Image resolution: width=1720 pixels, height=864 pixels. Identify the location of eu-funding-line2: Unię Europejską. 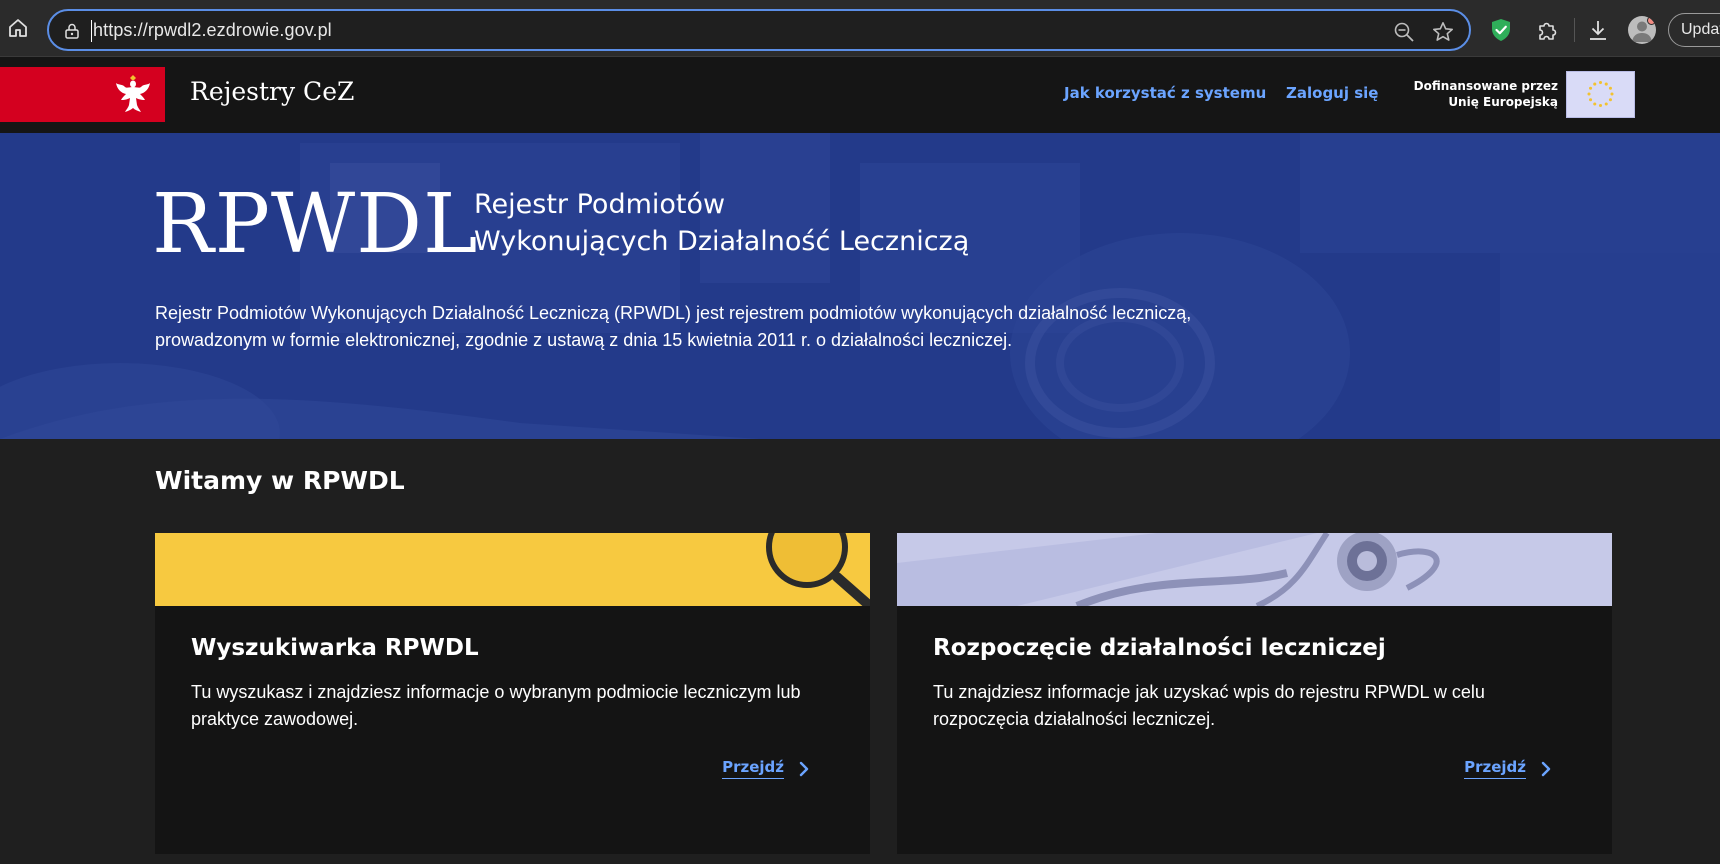
(1503, 102).